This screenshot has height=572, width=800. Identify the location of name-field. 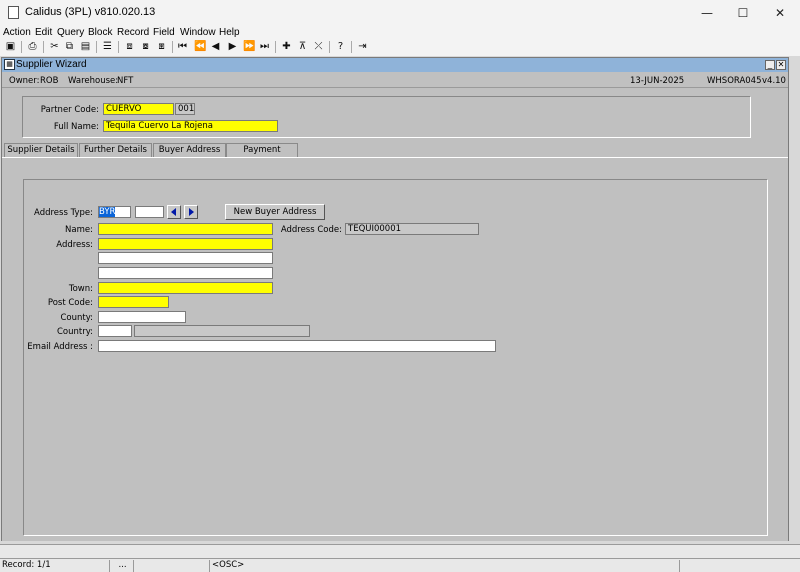
(185, 229).